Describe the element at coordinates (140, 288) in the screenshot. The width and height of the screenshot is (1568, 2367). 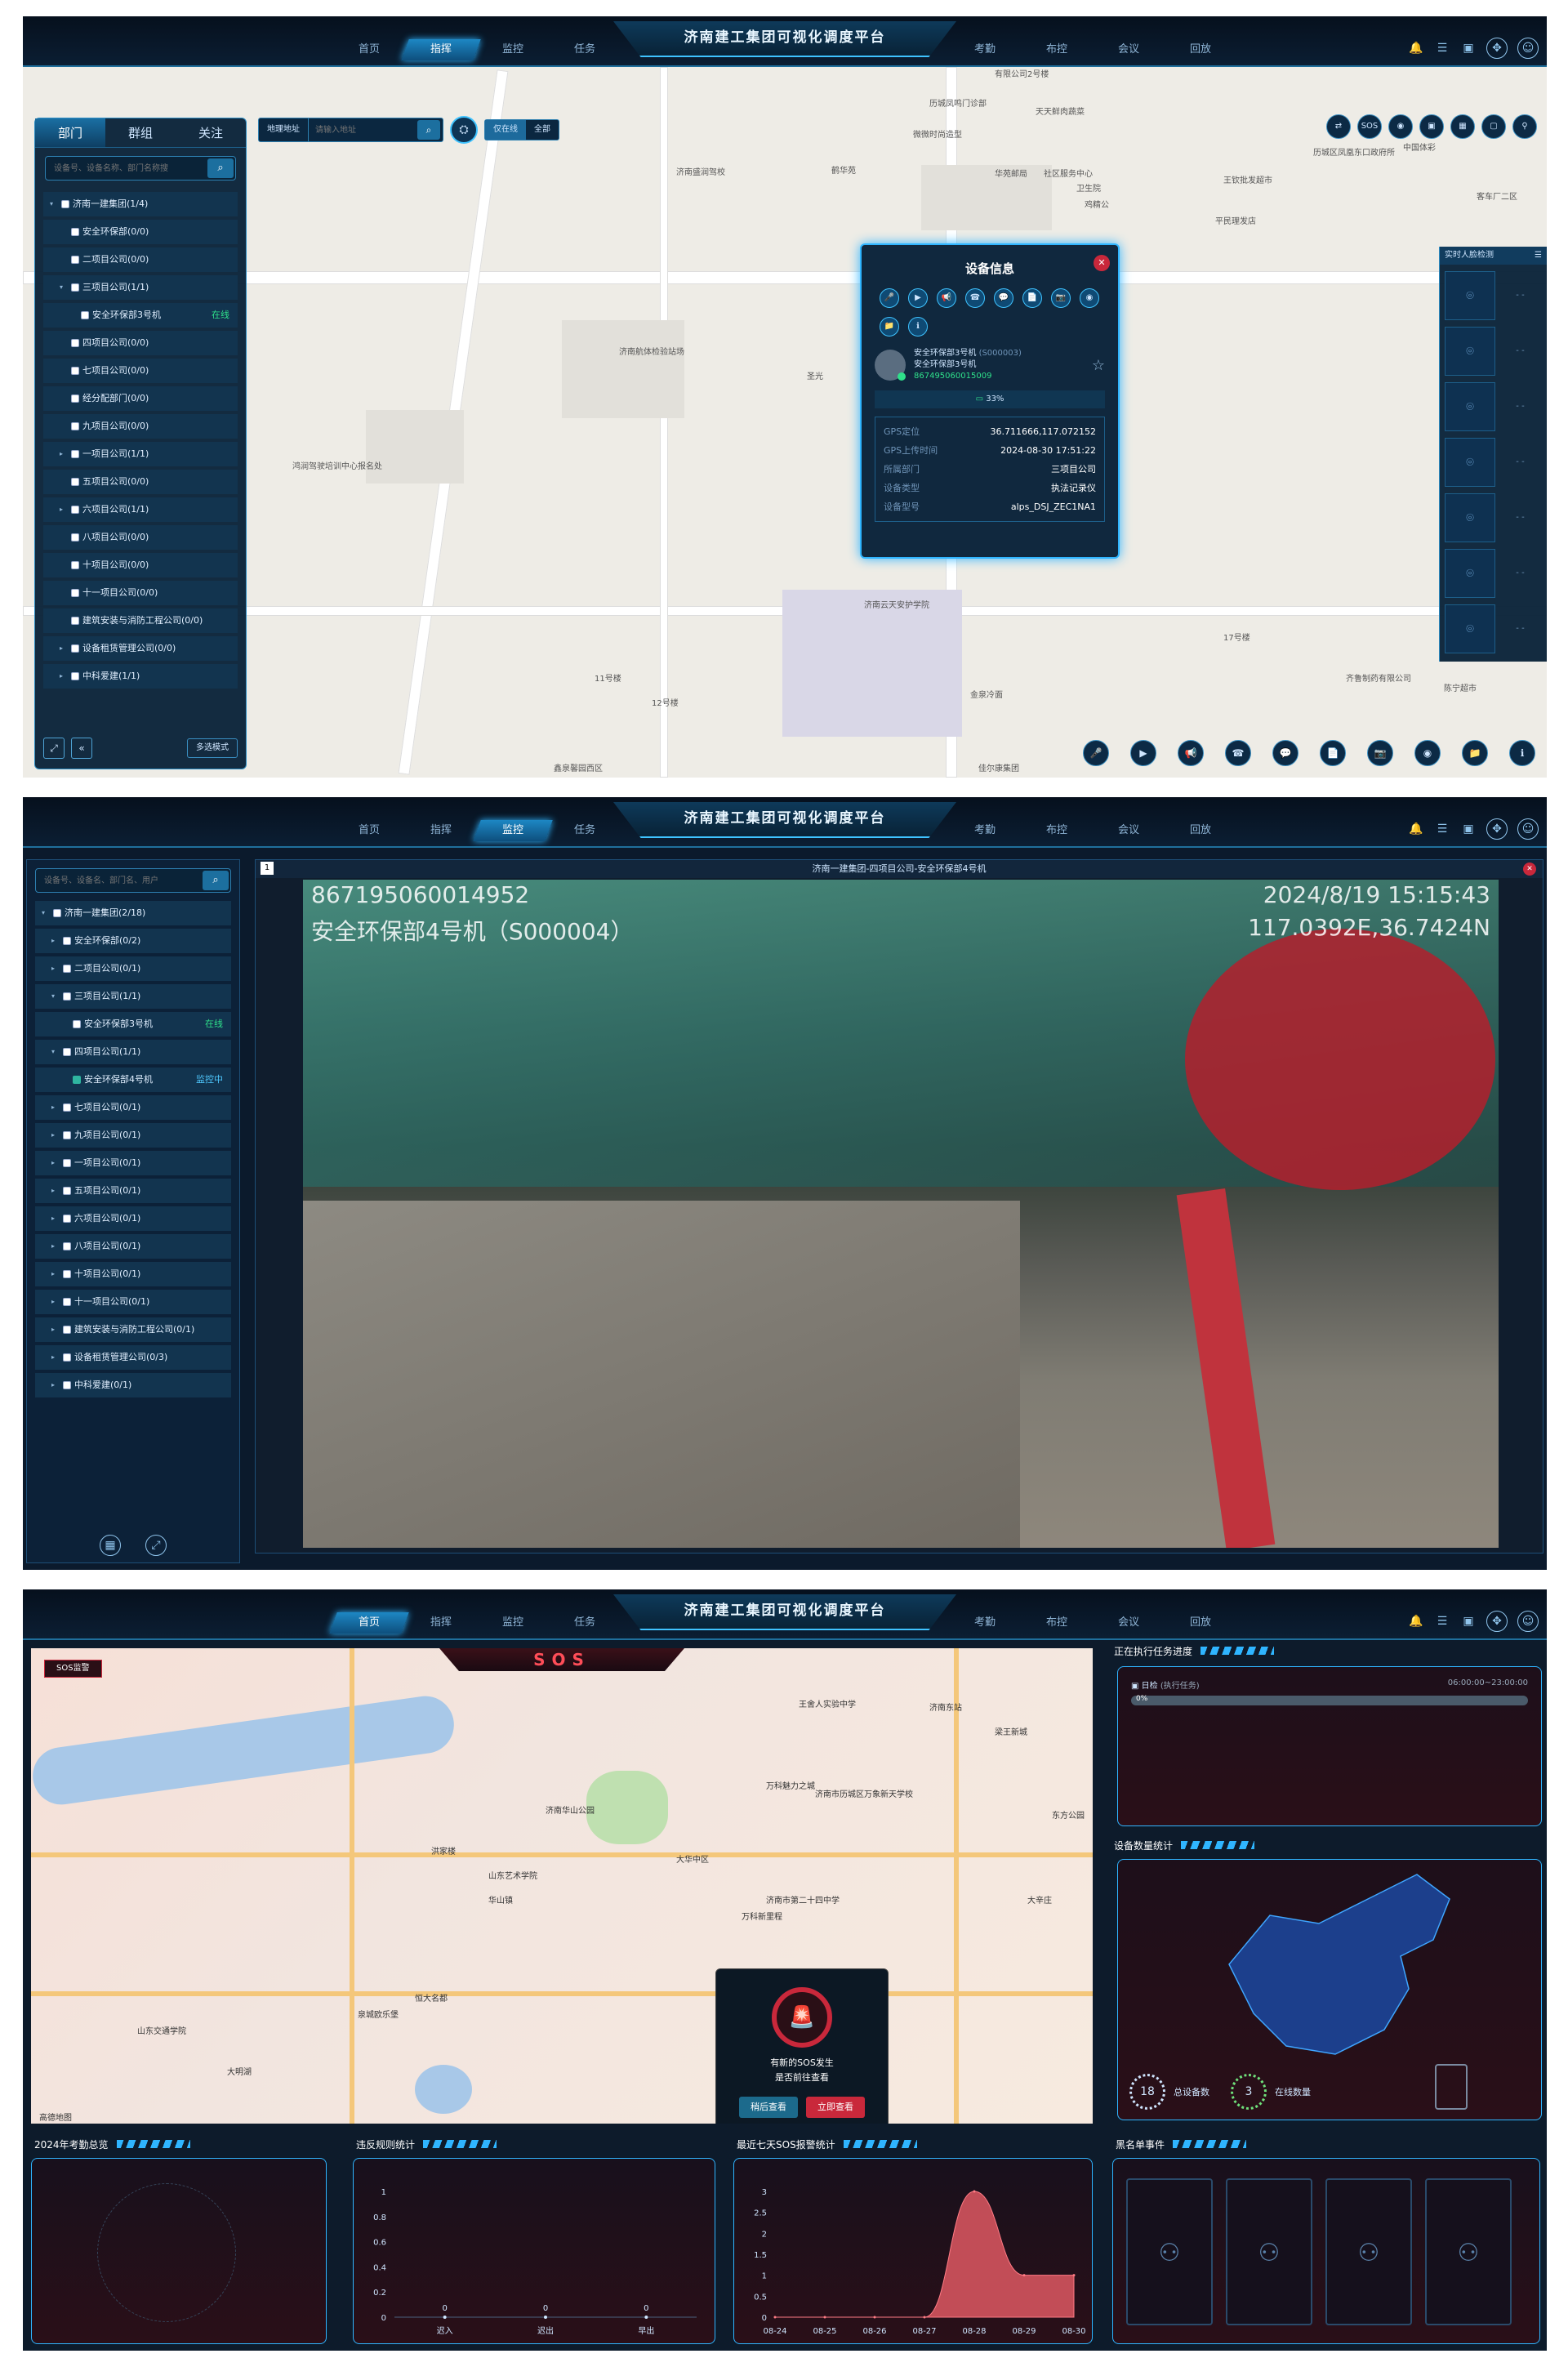
I see `tree-item: ▾ 三项目公司(1/1)` at that location.